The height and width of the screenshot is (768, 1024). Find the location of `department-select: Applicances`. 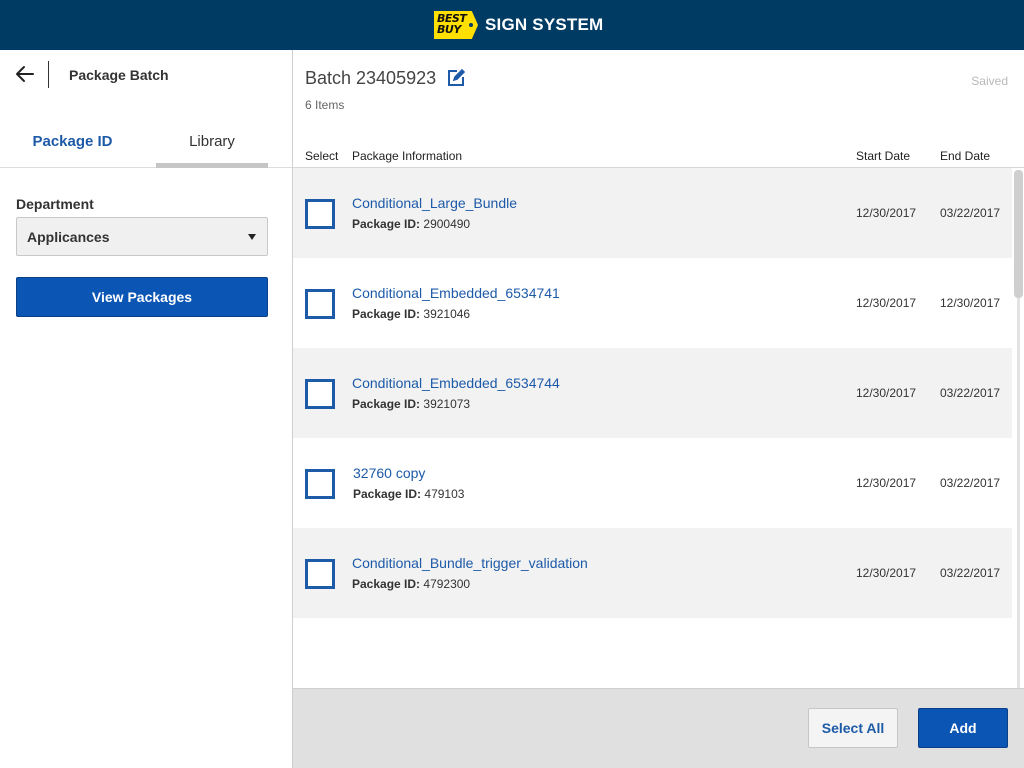

department-select: Applicances is located at coordinates (142, 236).